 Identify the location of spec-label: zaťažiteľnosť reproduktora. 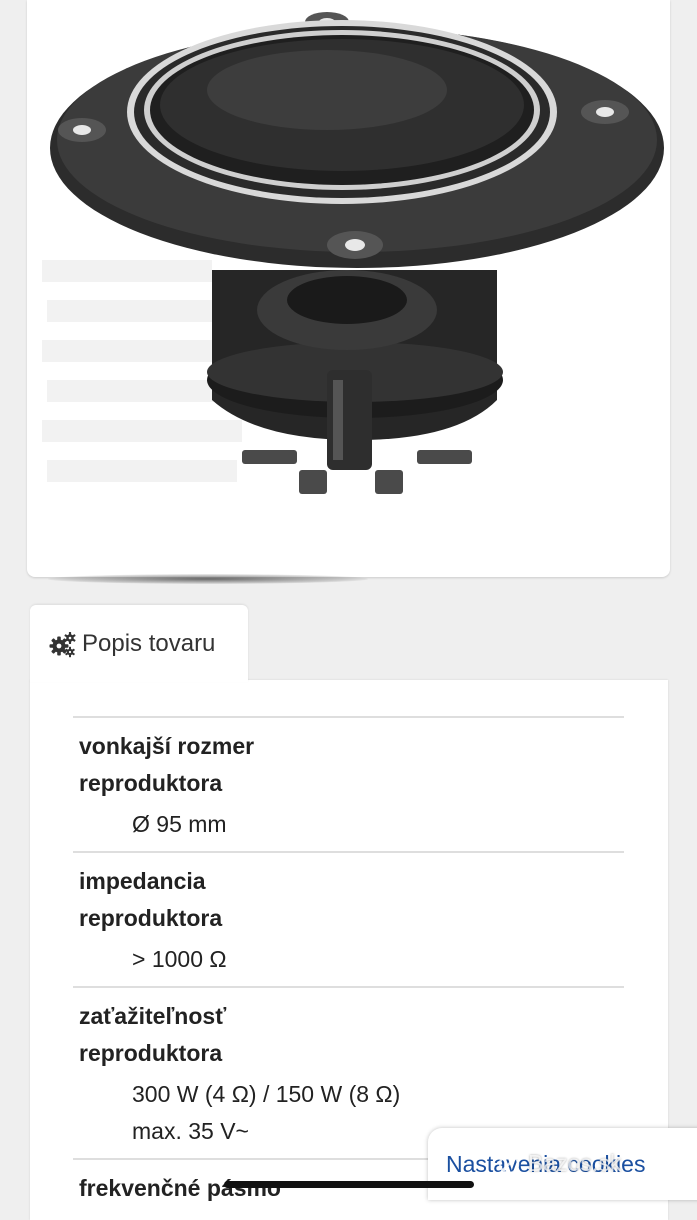
(153, 1034).